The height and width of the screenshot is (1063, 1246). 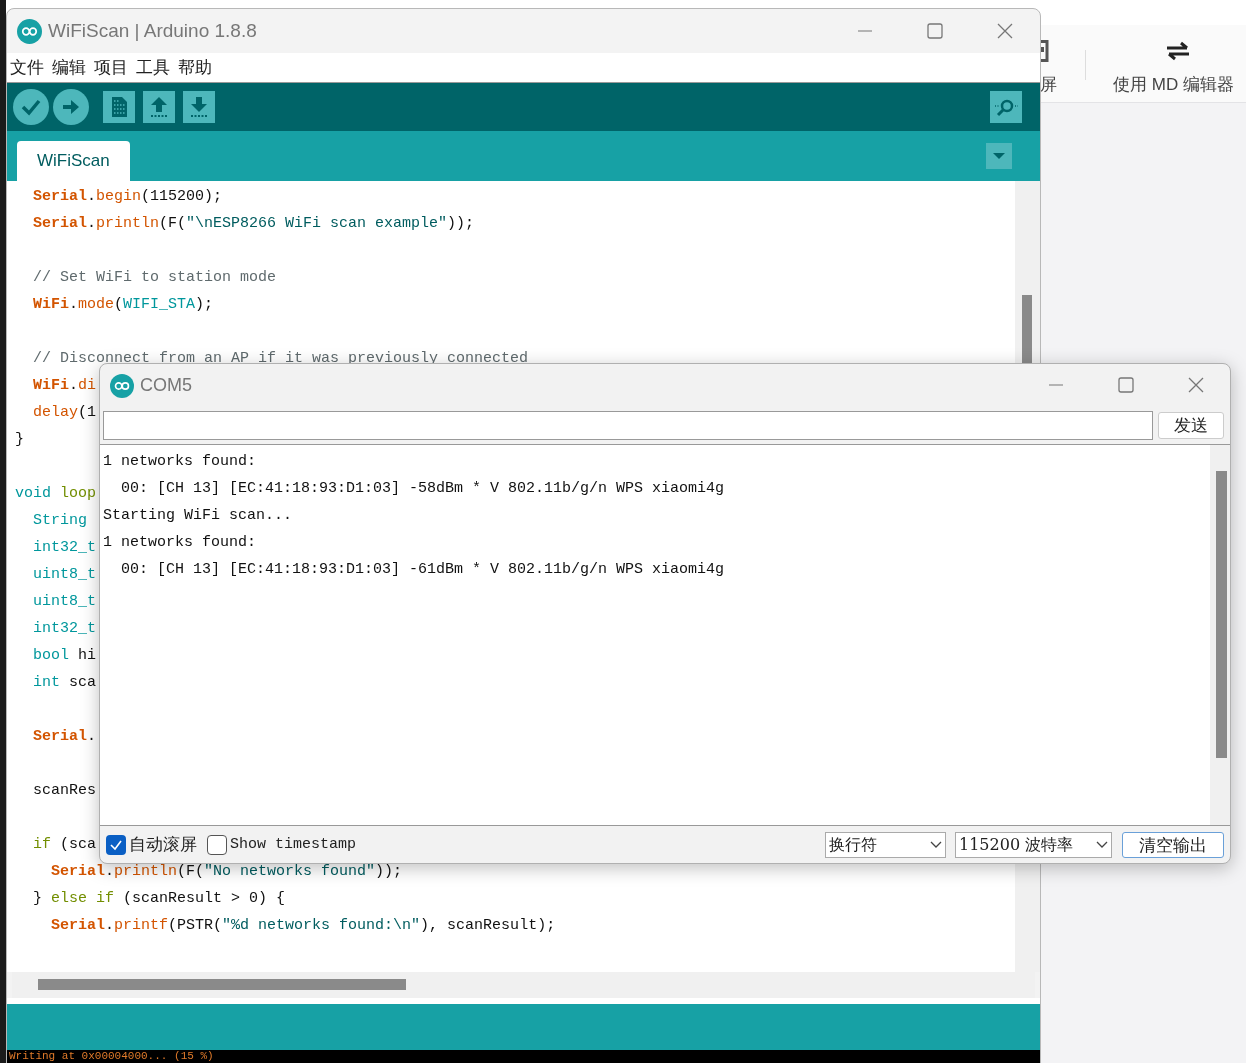 I want to click on code-line: String, so click(x=59, y=520).